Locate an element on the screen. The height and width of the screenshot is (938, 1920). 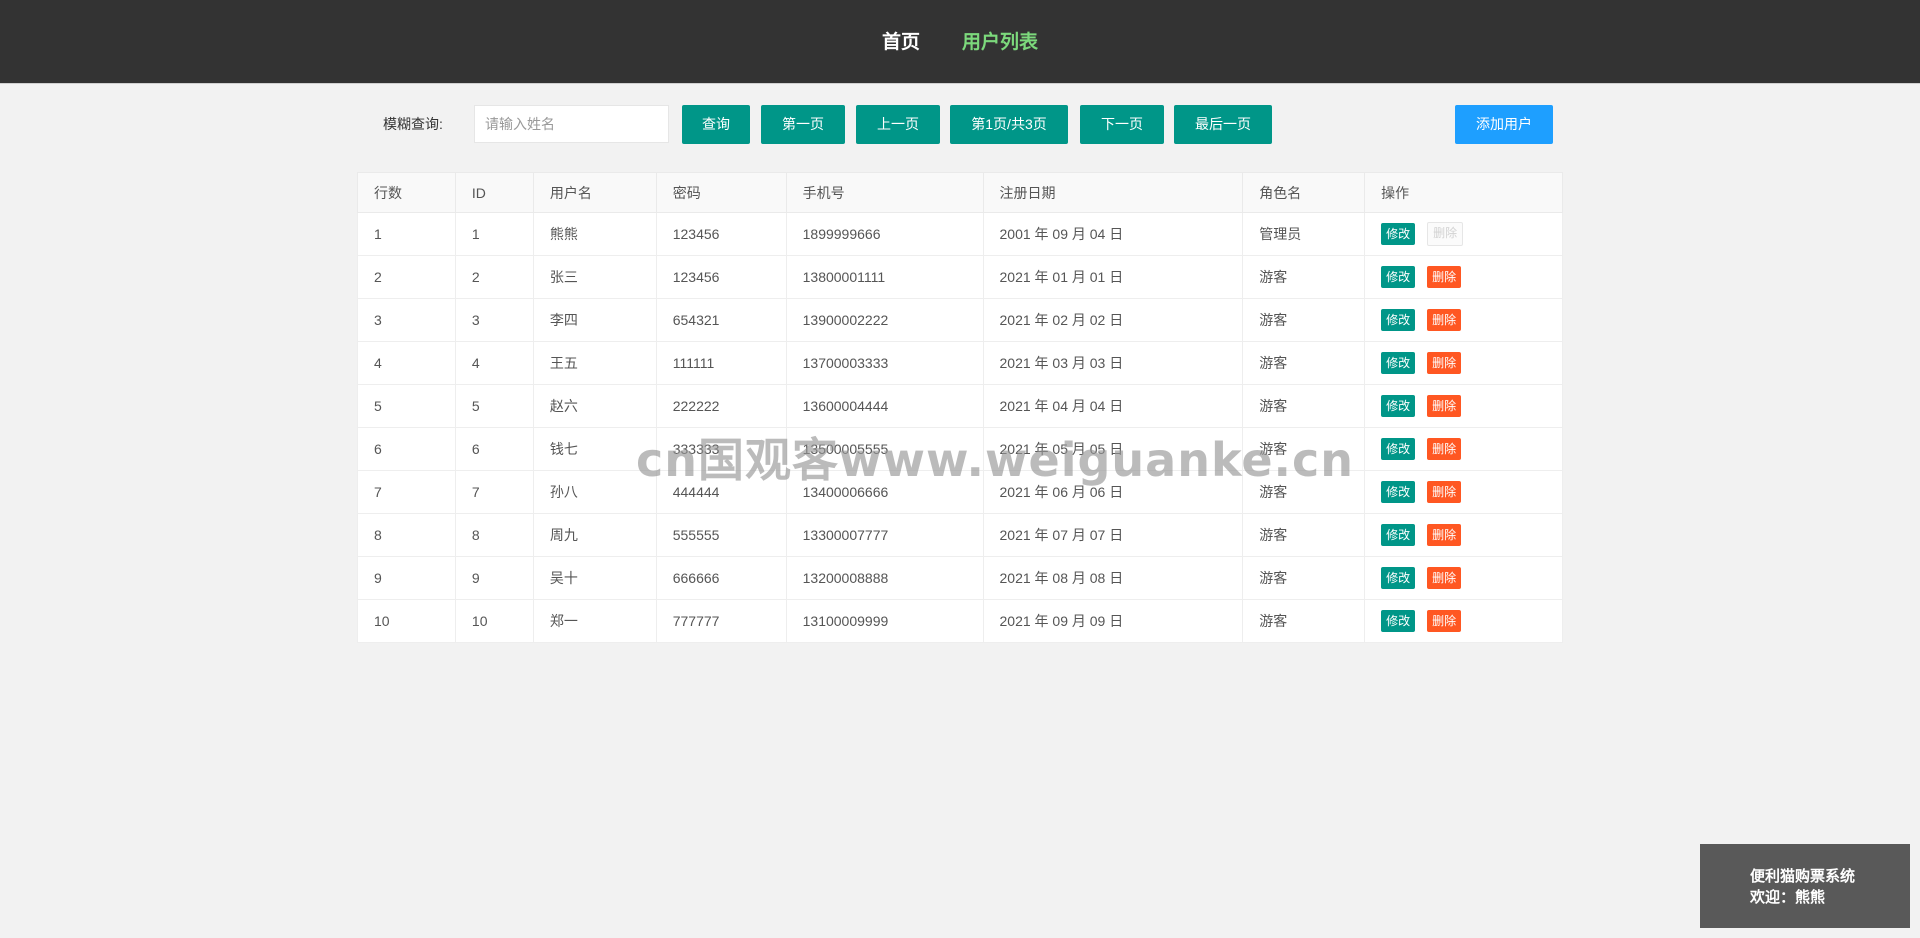
cell-id: 9 is located at coordinates (494, 578).